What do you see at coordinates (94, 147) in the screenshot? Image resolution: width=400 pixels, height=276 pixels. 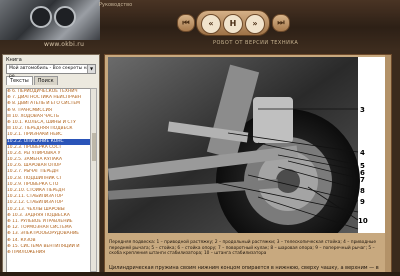 I see `scrollbar-thumb` at bounding box center [94, 147].